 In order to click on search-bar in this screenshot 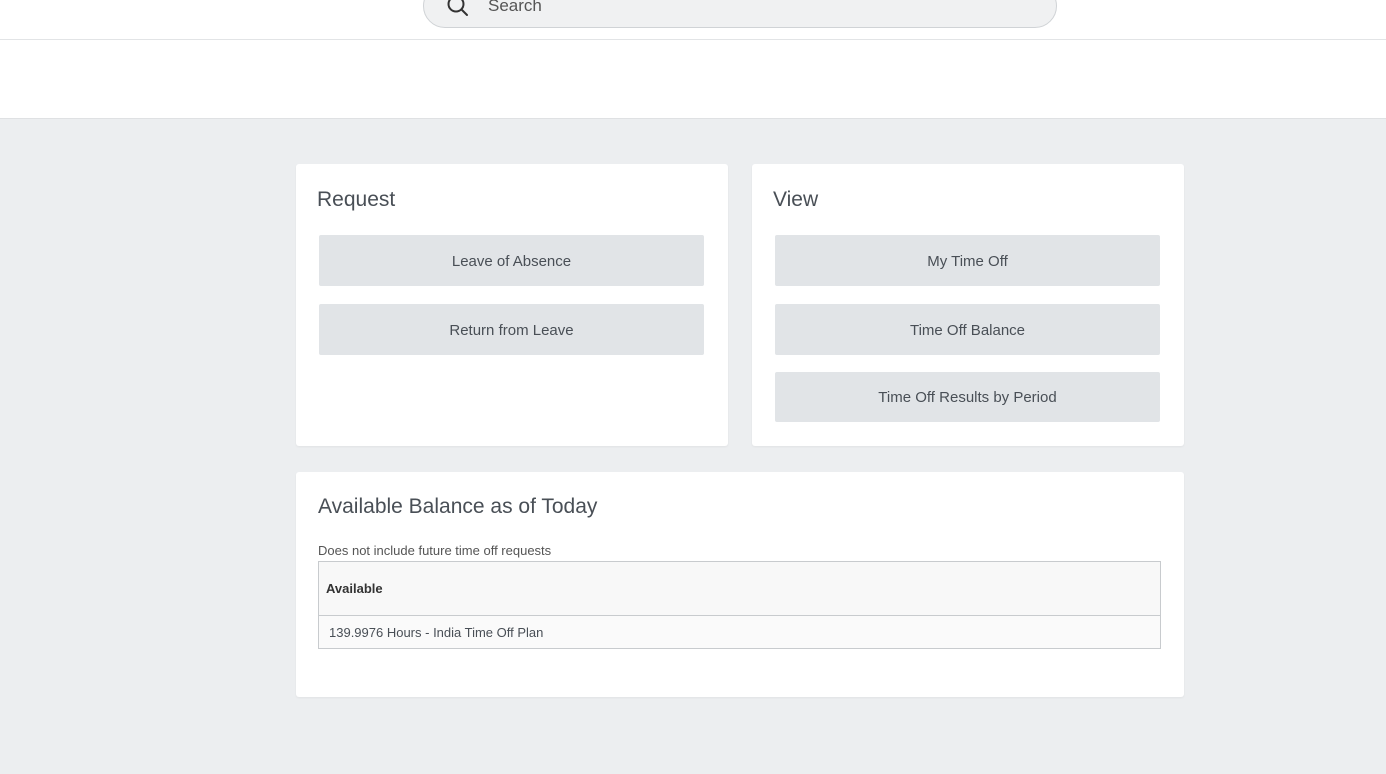, I will do `click(740, 14)`.